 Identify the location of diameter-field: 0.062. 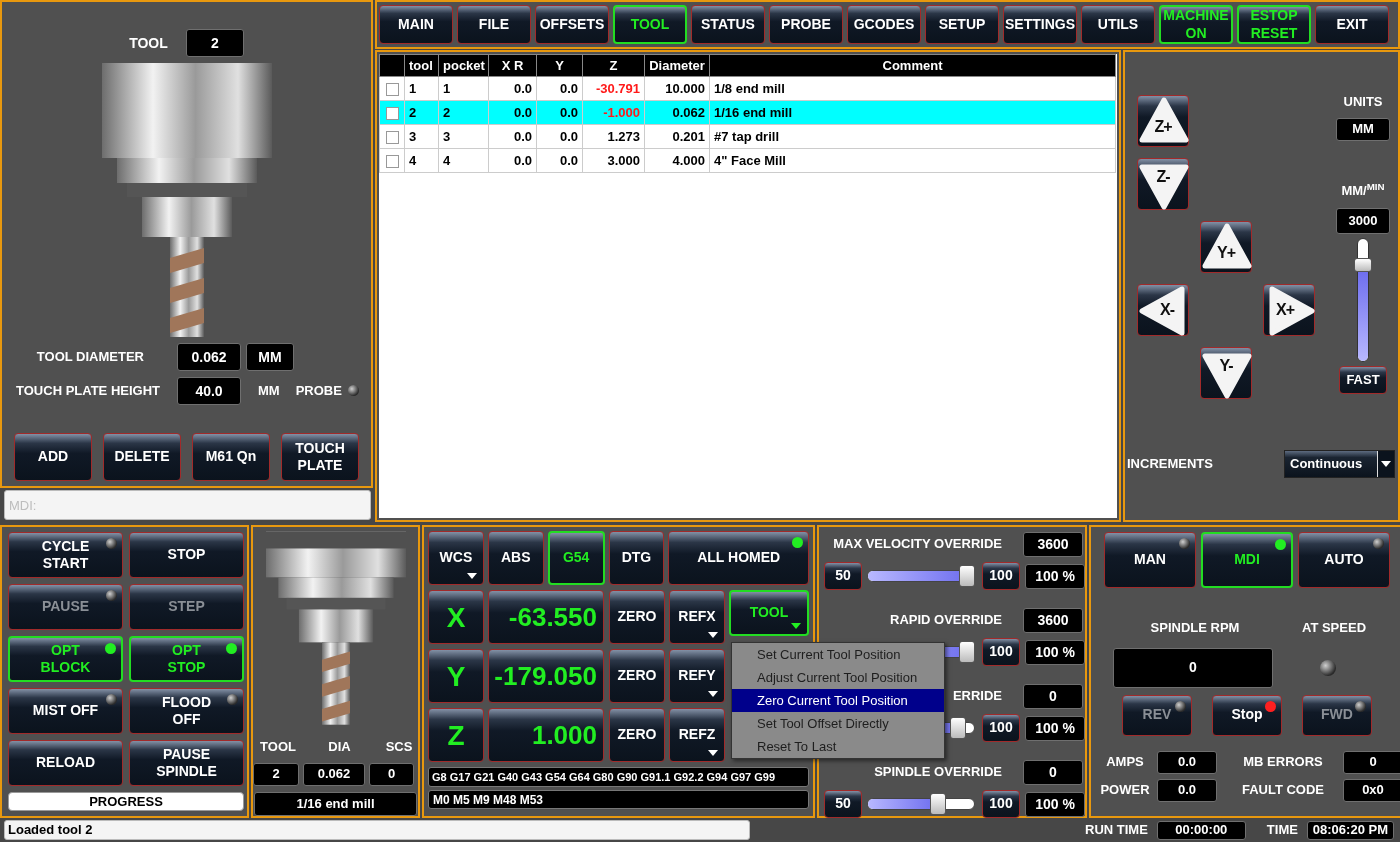
(209, 357).